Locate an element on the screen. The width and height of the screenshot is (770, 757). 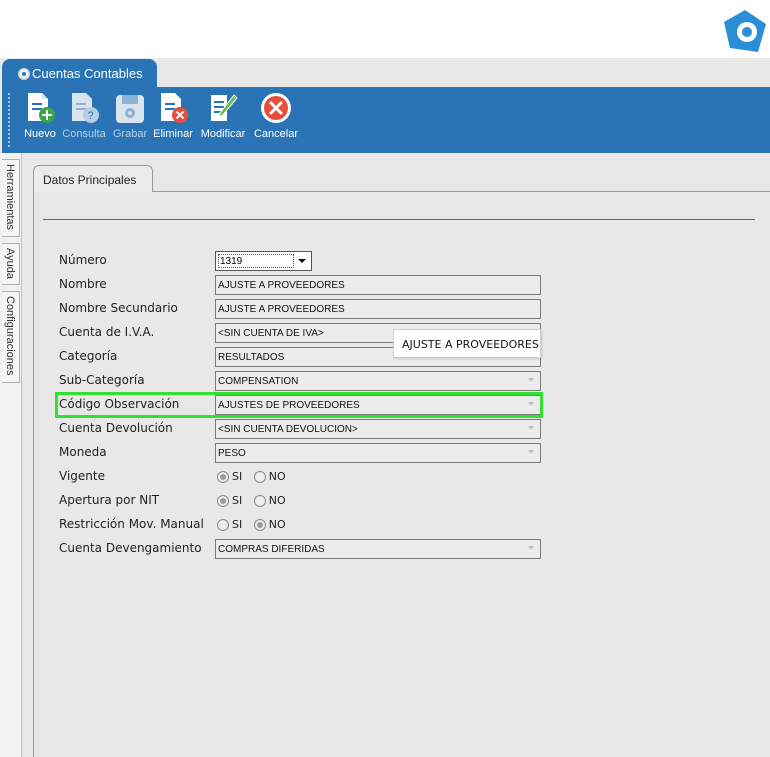
restriccion-si-label: SI is located at coordinates (237, 524).